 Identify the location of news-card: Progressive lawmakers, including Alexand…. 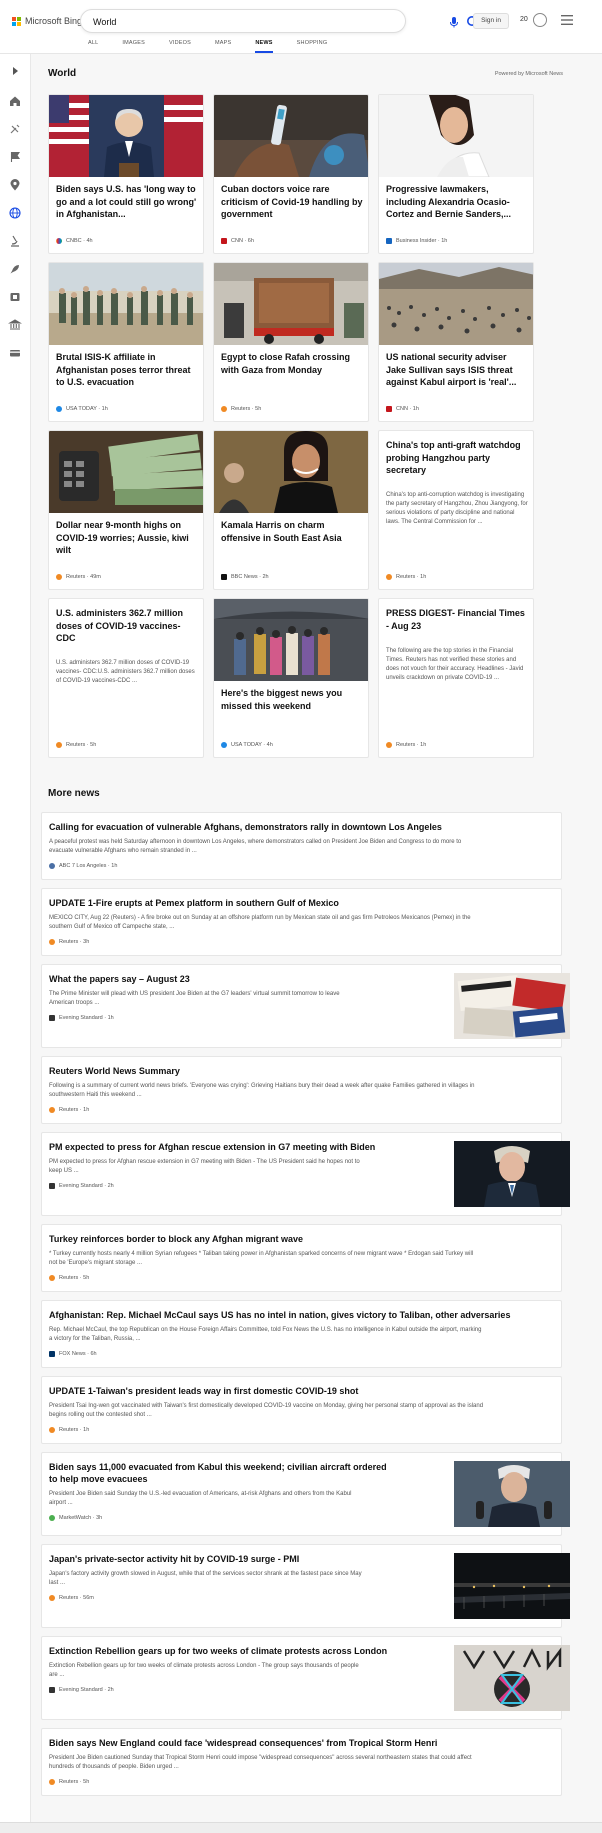
(456, 174).